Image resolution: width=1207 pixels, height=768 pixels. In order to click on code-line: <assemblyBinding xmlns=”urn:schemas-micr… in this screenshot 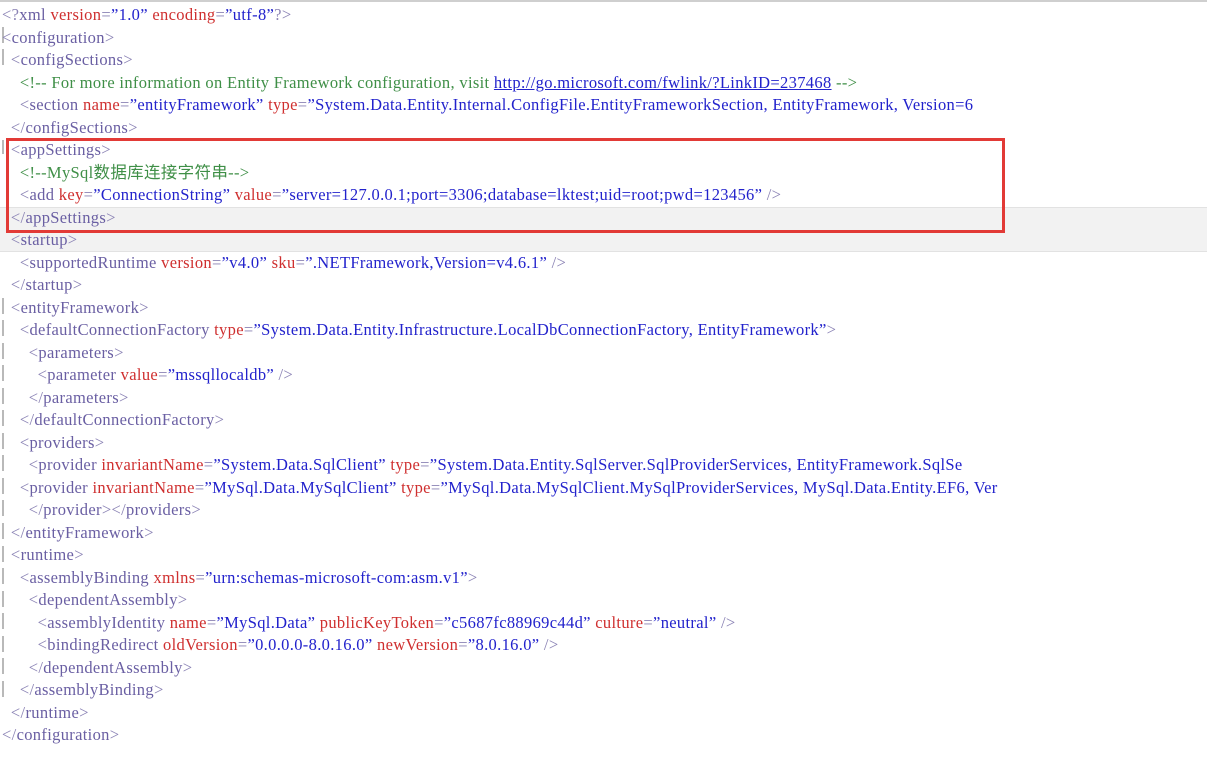, I will do `click(603, 578)`.